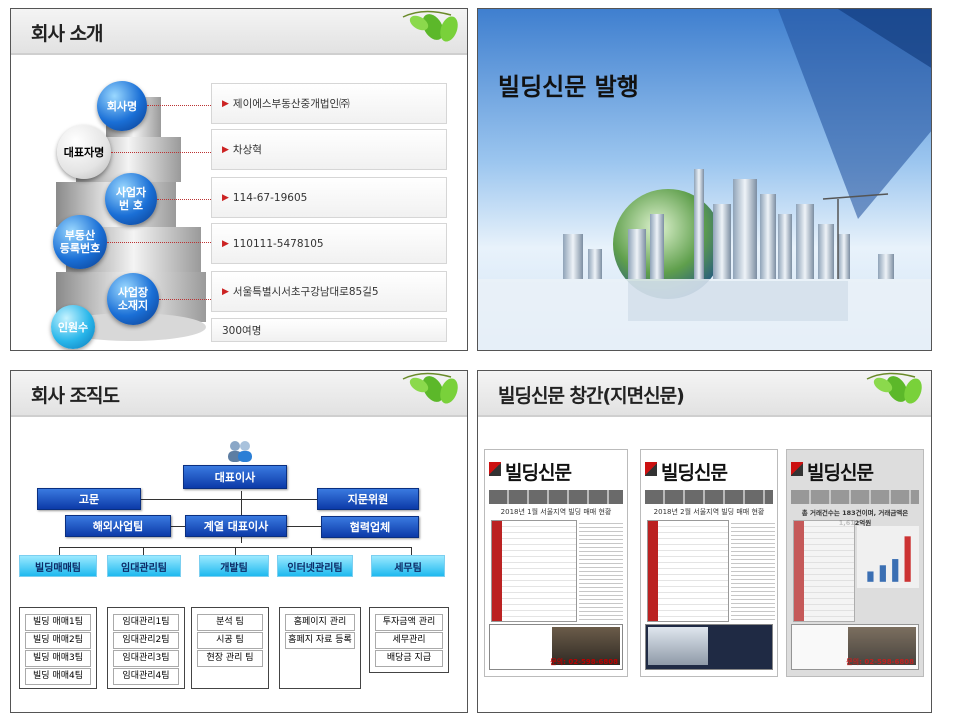 This screenshot has width=953, height=721. What do you see at coordinates (230, 622) in the screenshot?
I see `subteam-item: 분석 팀` at bounding box center [230, 622].